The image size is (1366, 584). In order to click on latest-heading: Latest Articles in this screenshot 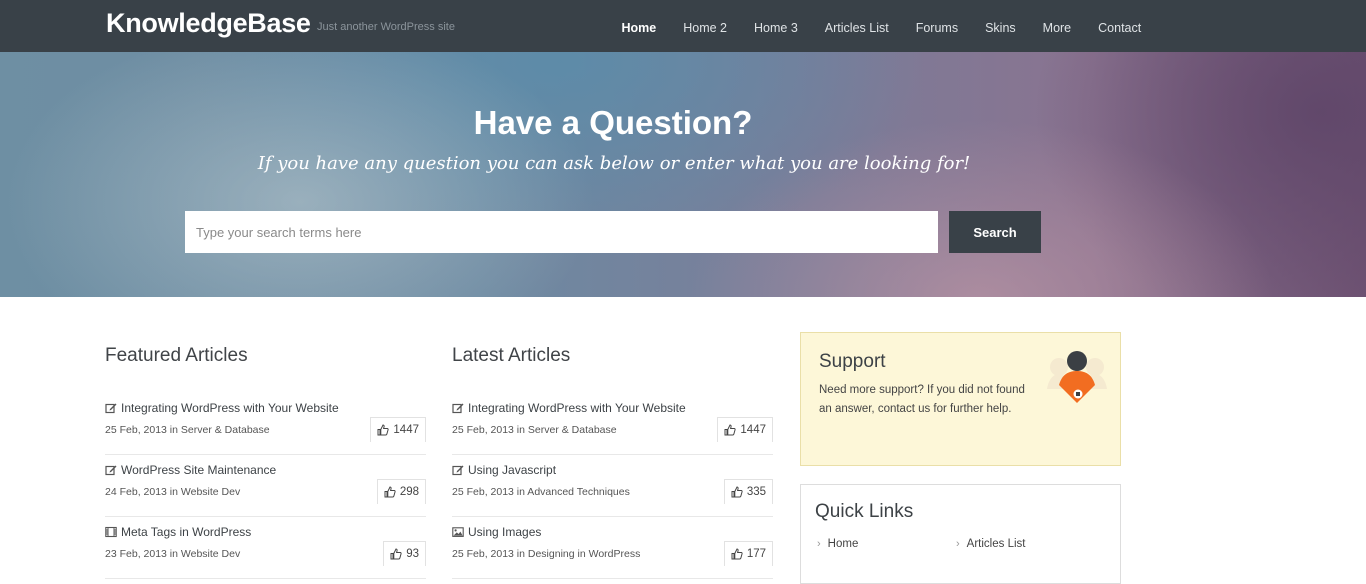, I will do `click(511, 355)`.